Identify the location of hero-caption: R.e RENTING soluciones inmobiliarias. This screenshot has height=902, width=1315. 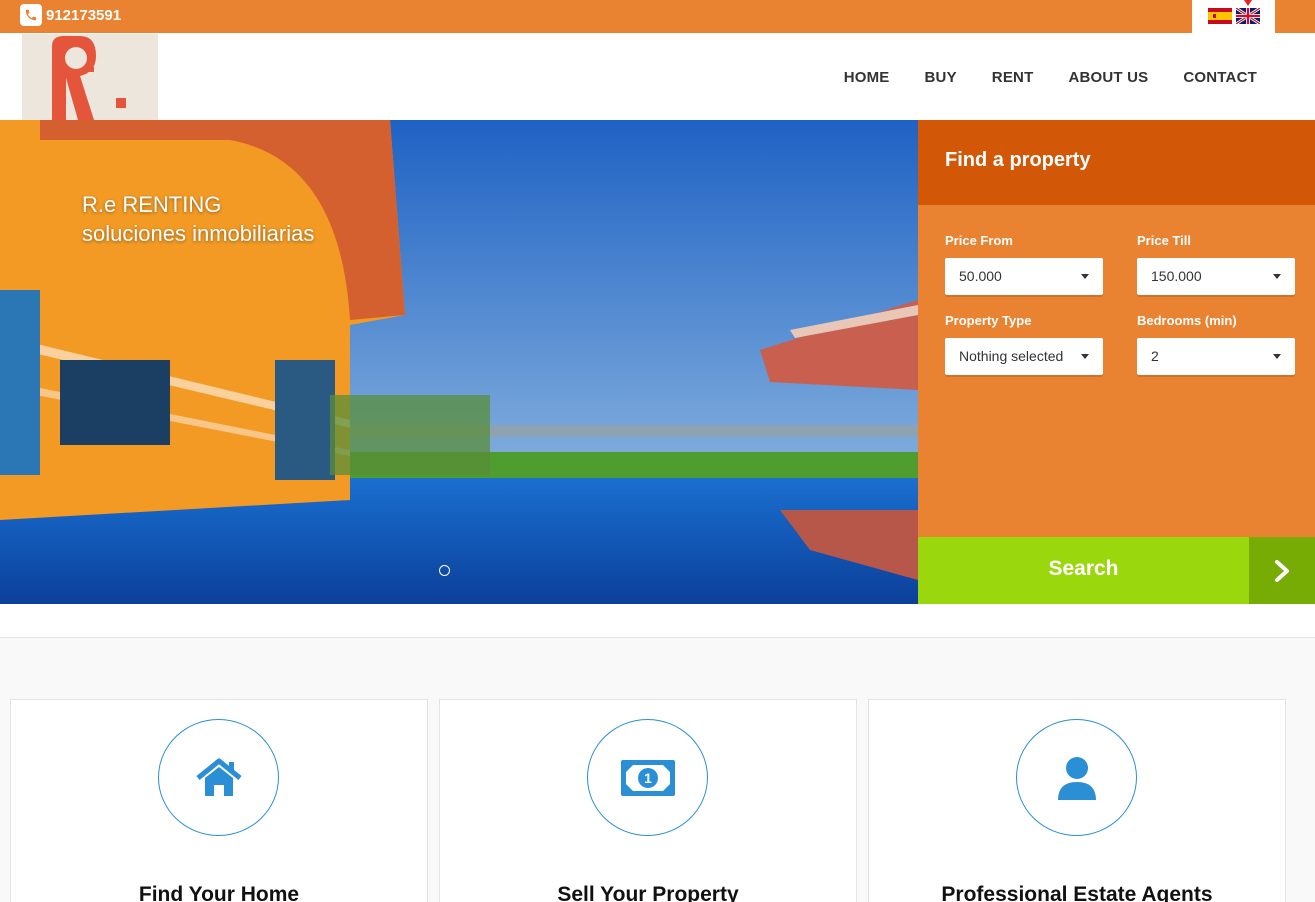
(198, 219).